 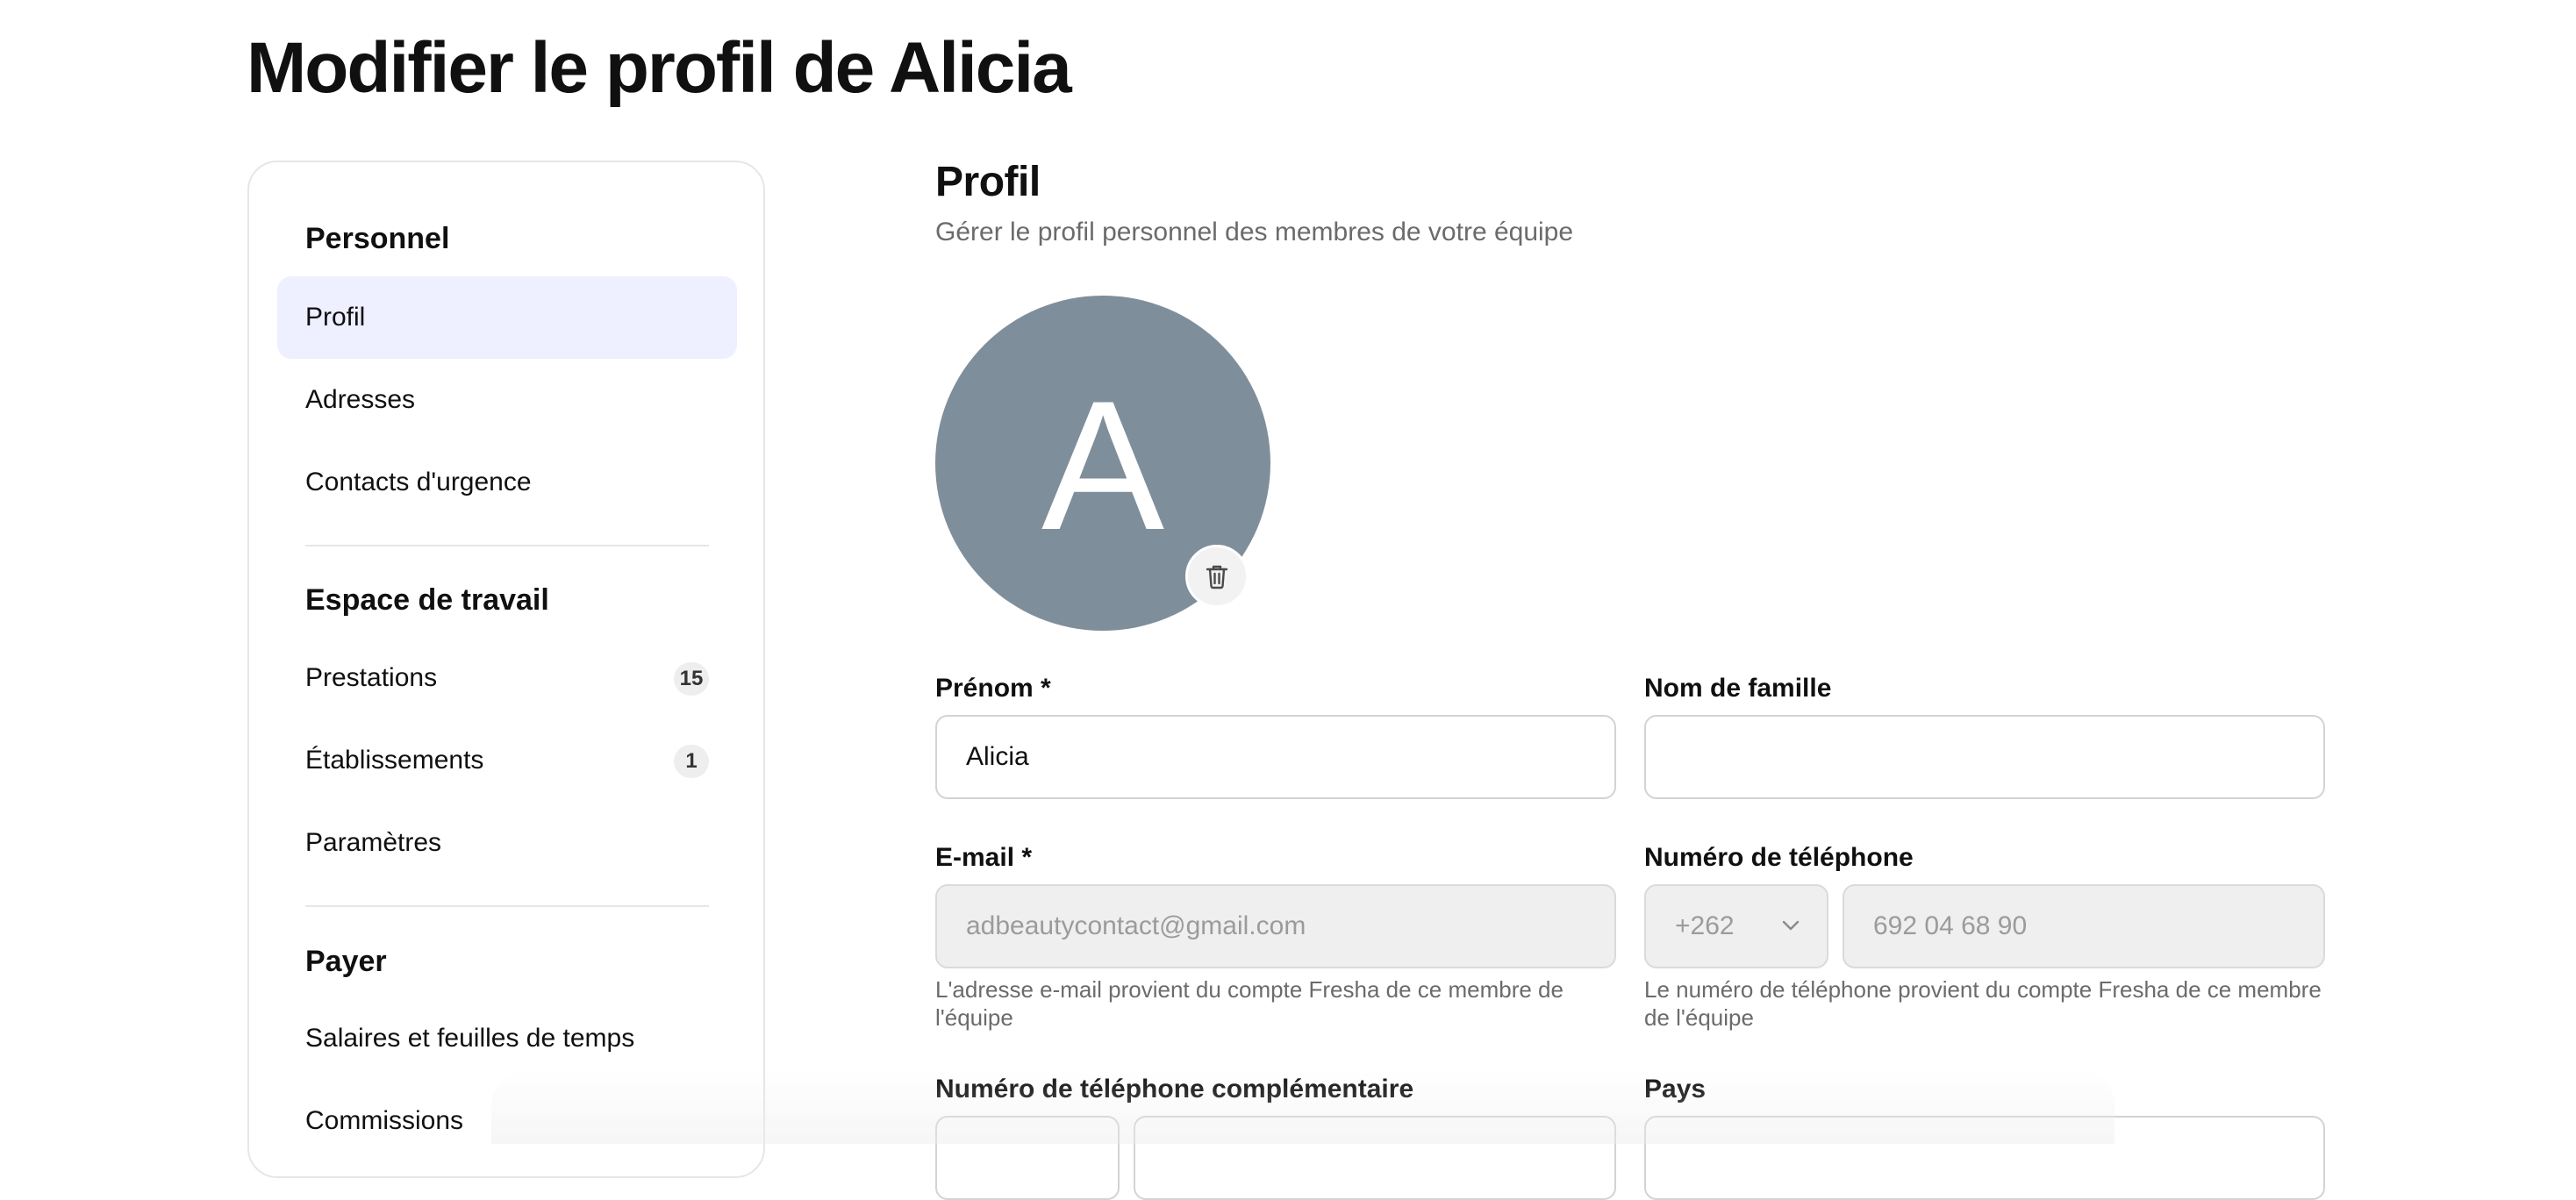 I want to click on extra-phone-country-select, so click(x=1027, y=1158).